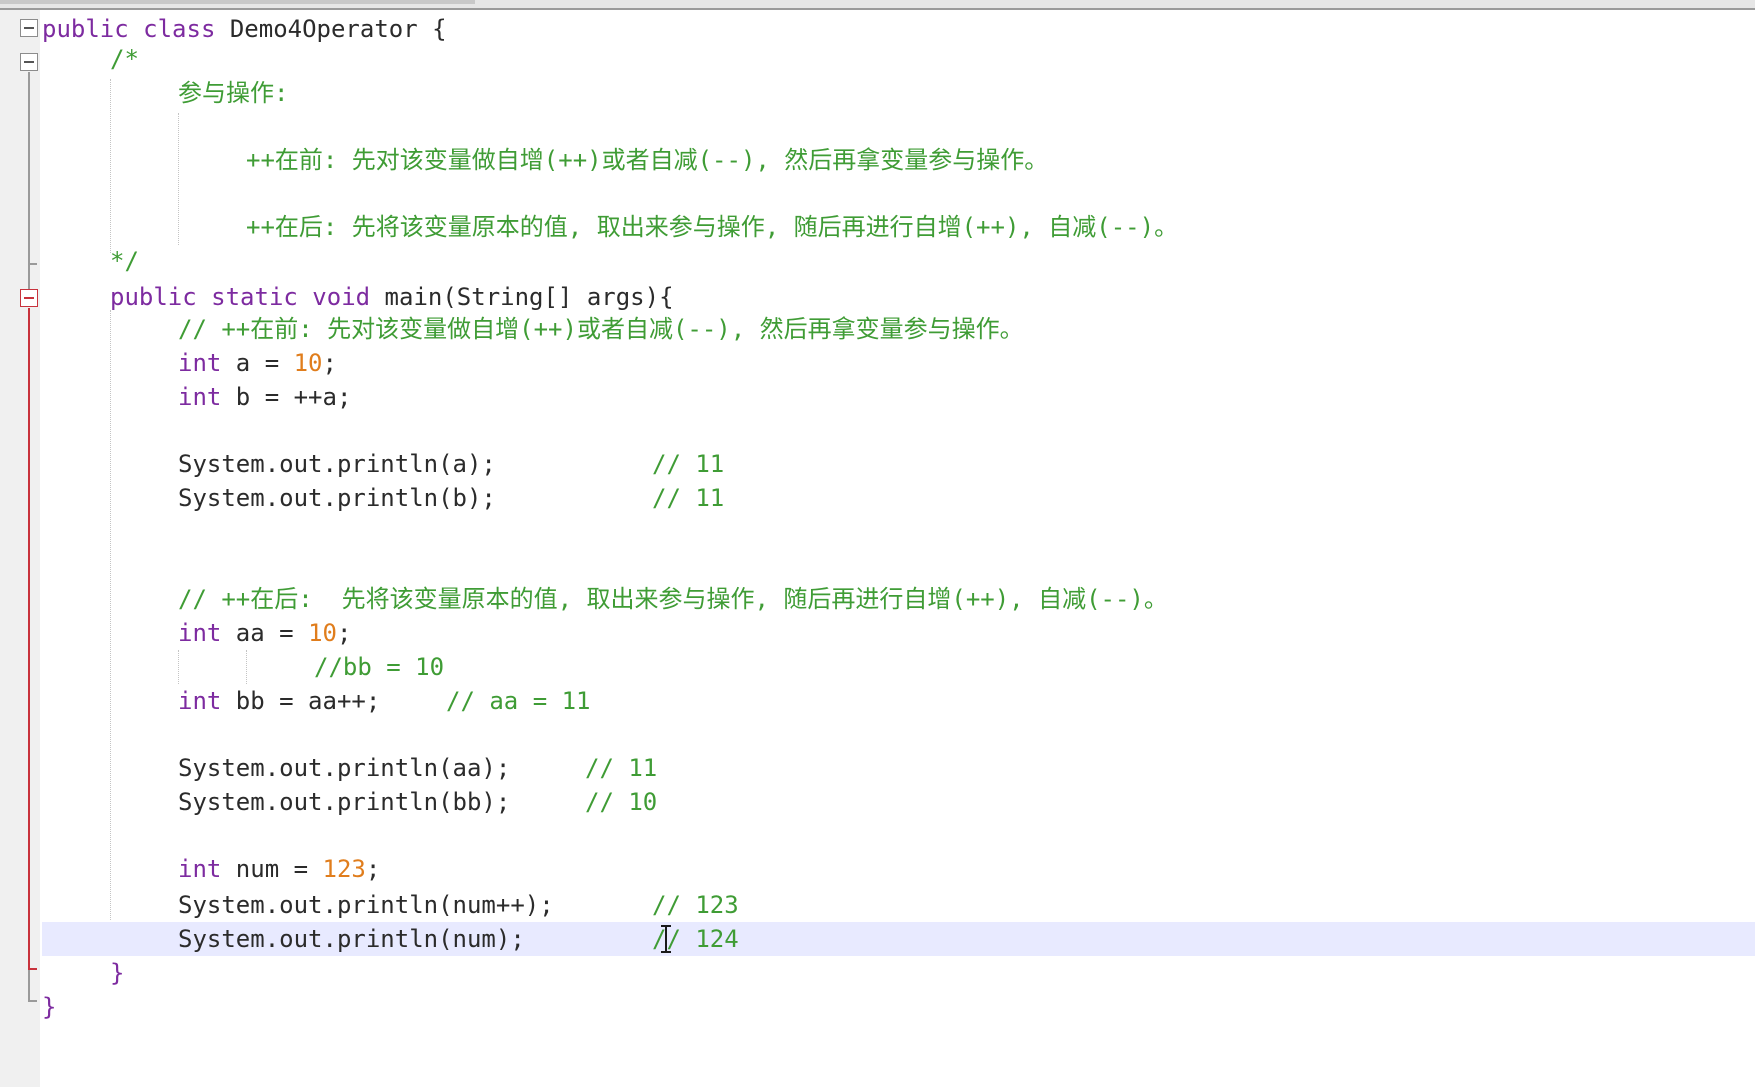 The image size is (1755, 1087). Describe the element at coordinates (124, 261) in the screenshot. I see `comment: */` at that location.